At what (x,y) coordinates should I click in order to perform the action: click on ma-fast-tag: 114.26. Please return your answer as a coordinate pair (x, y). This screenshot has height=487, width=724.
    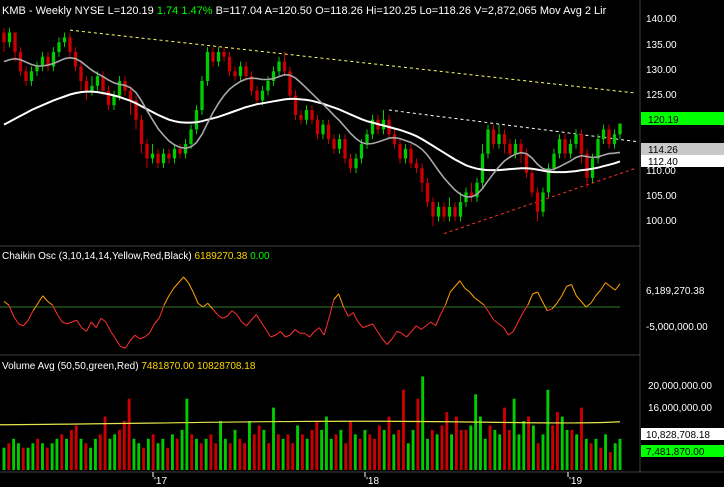
    Looking at the image, I should click on (663, 150).